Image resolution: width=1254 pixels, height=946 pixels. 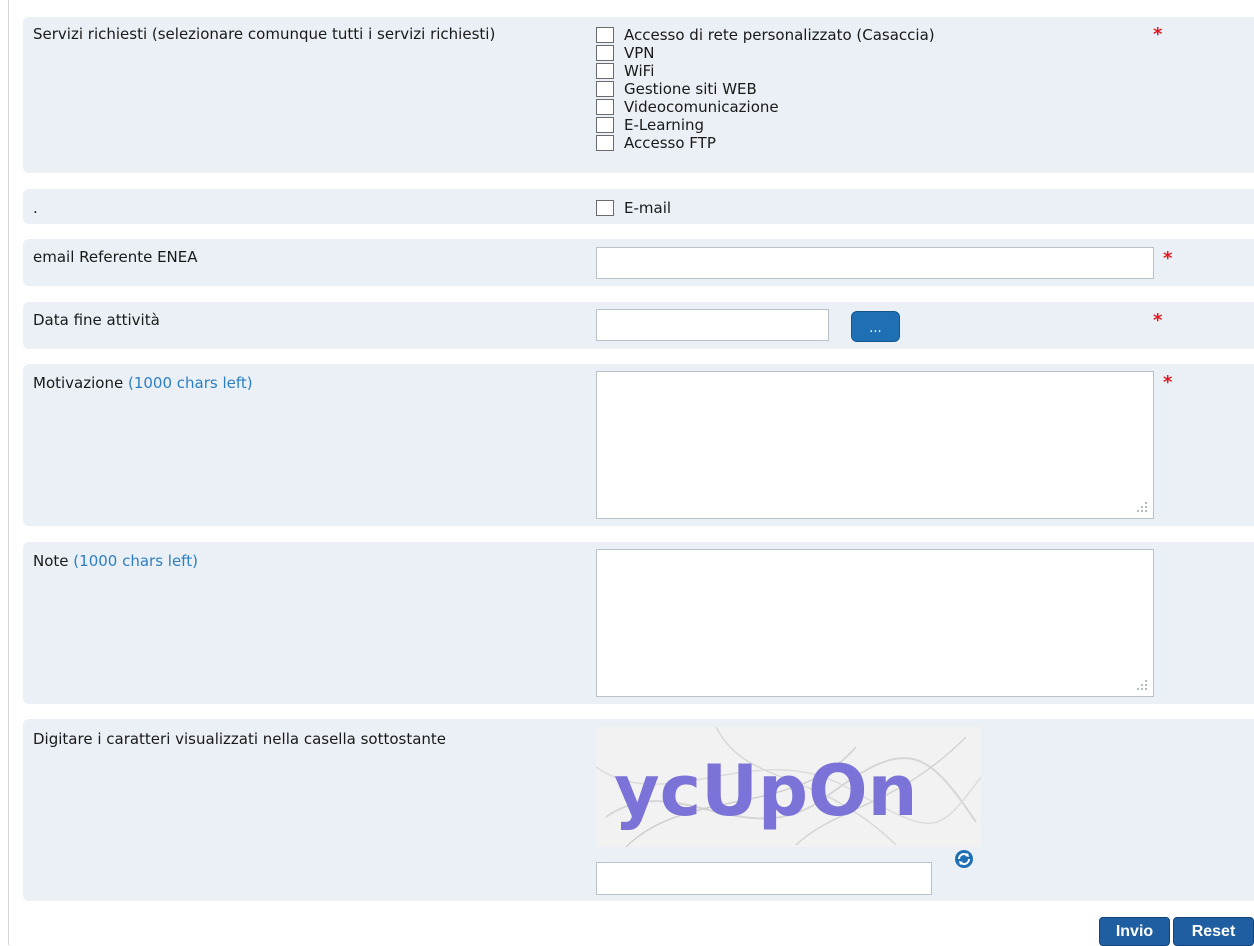 I want to click on end-date-input, so click(x=712, y=325).